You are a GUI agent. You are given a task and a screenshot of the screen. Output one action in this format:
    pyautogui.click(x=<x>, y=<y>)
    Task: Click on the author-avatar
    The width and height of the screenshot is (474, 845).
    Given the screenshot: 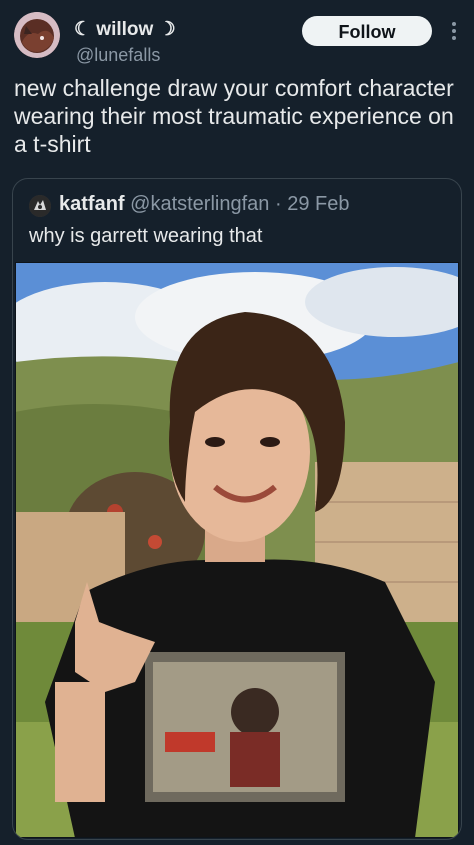 What is the action you would take?
    pyautogui.click(x=37, y=35)
    